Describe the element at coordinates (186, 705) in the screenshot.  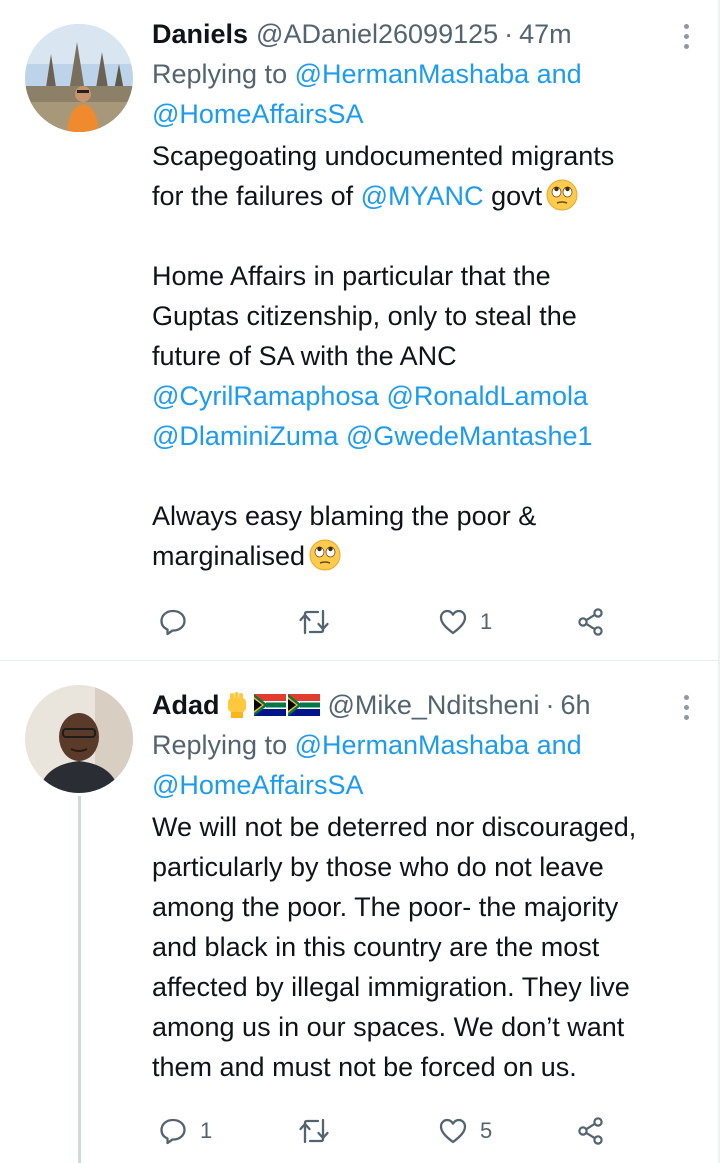
I see `display-name: Adad` at that location.